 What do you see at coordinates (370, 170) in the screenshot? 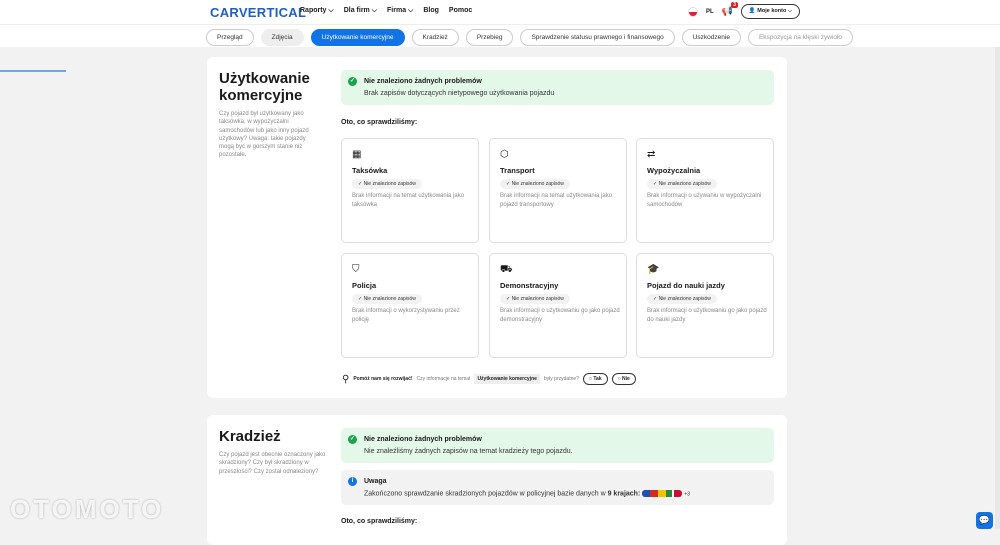
I see `card-title: Taksówka` at bounding box center [370, 170].